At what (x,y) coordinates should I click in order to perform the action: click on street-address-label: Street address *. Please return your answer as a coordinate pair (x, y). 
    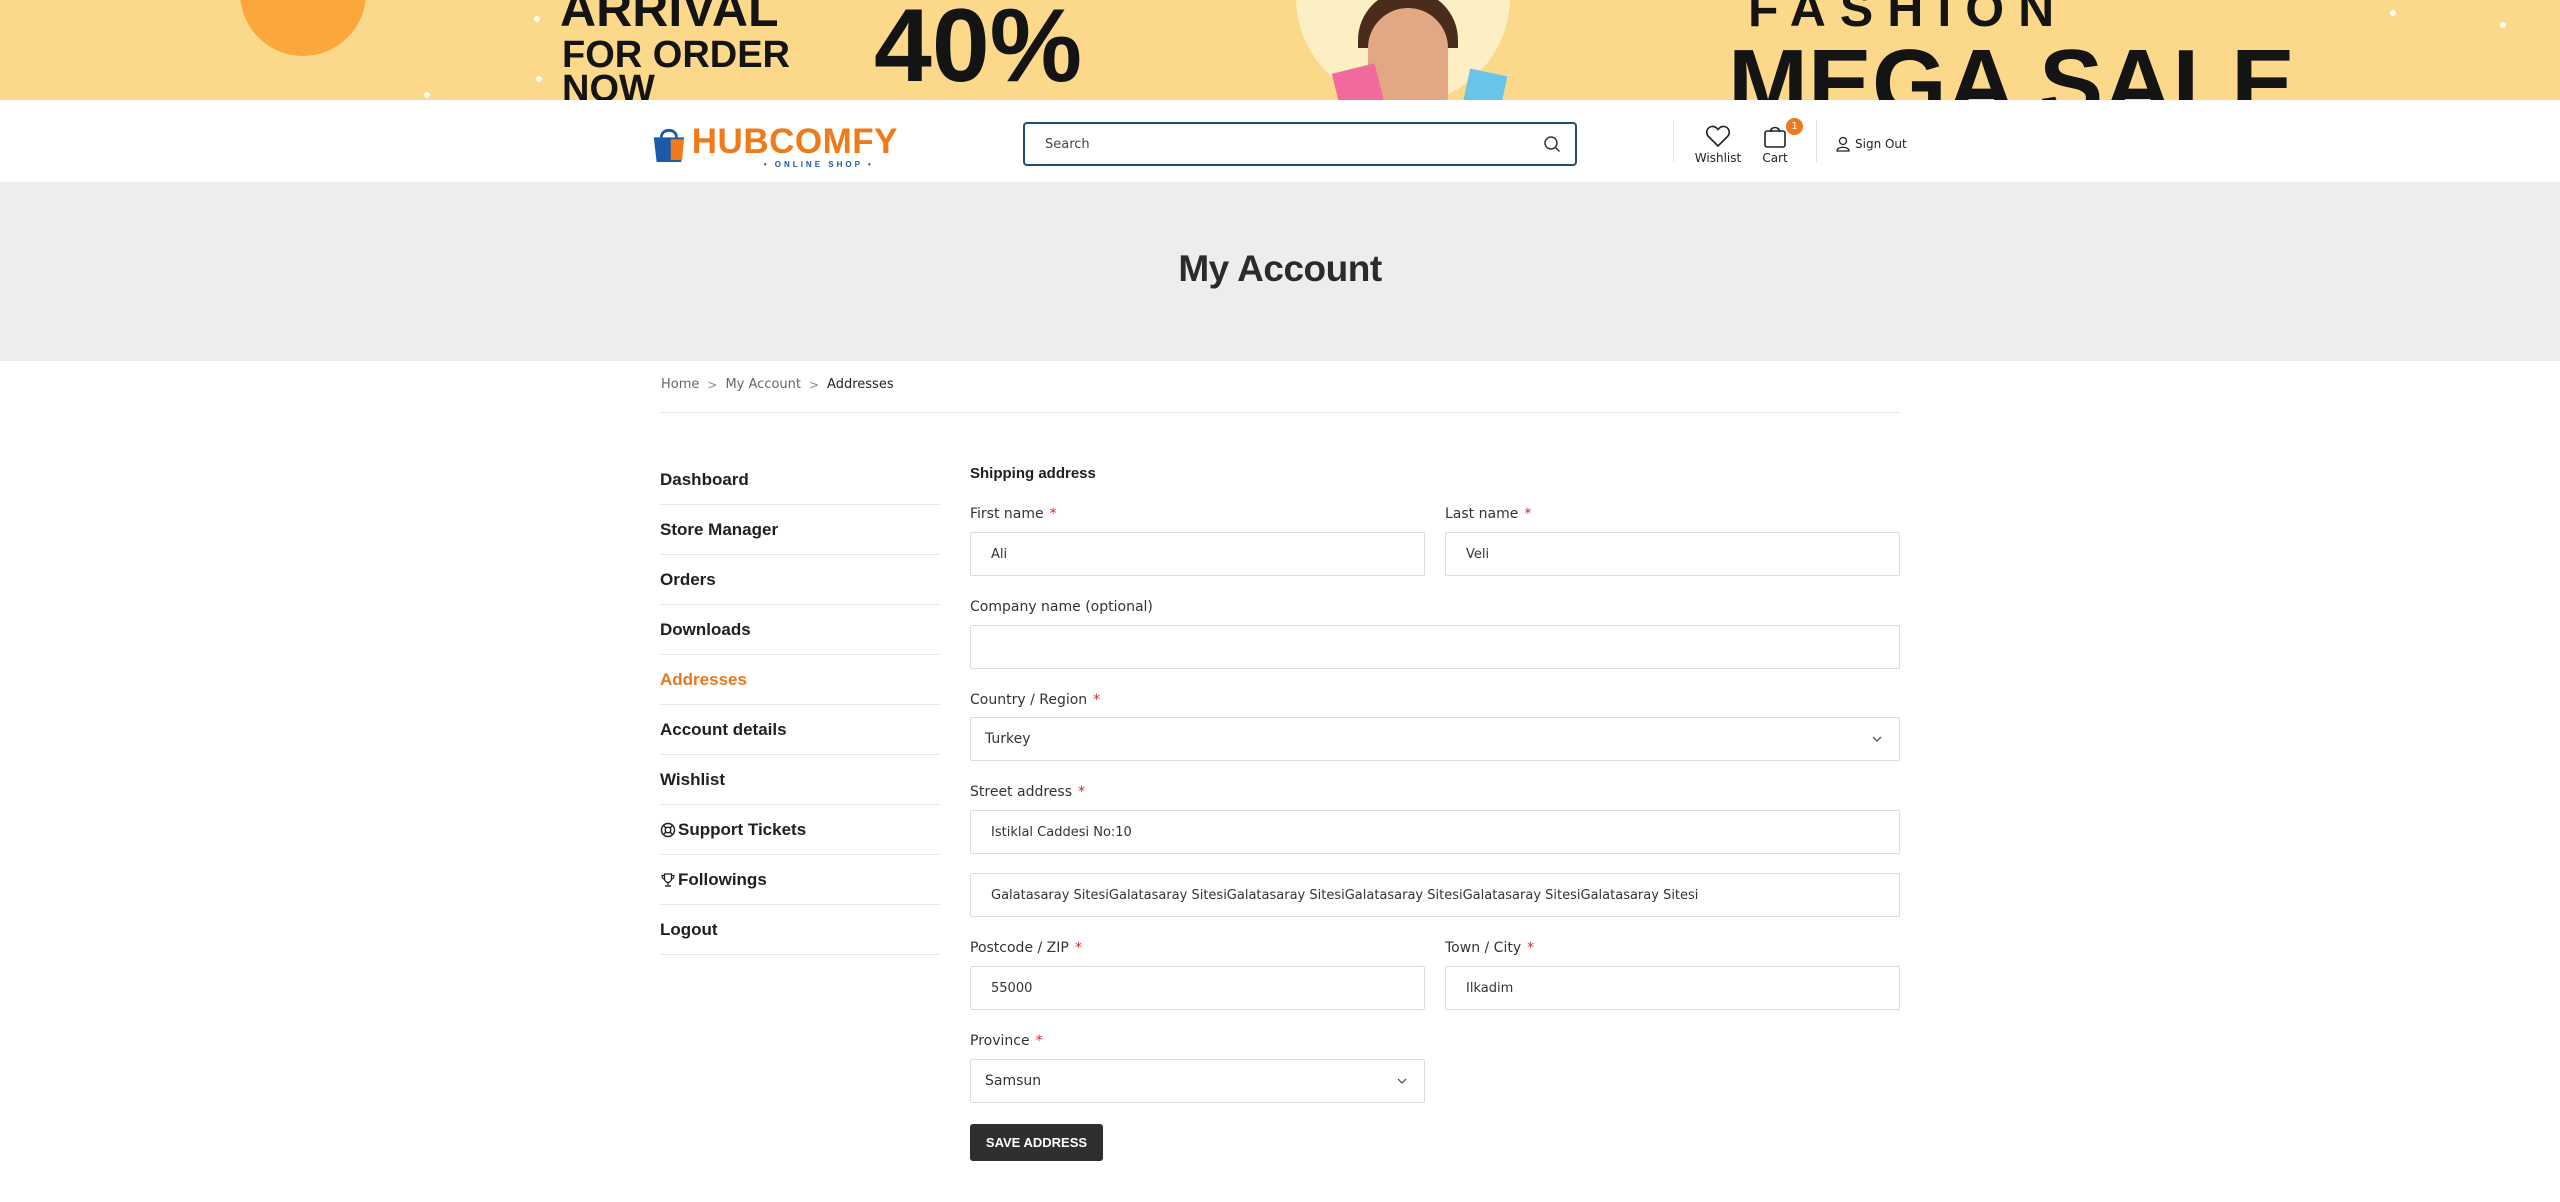
    Looking at the image, I should click on (1027, 792).